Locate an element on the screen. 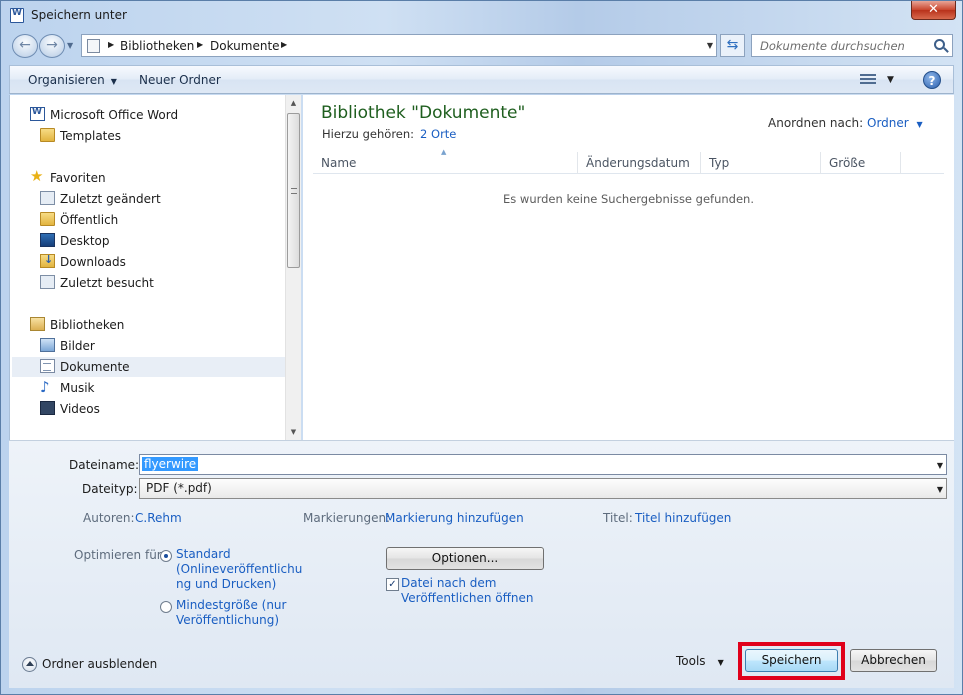 The height and width of the screenshot is (695, 963). authors-label: Autoren: is located at coordinates (109, 518).